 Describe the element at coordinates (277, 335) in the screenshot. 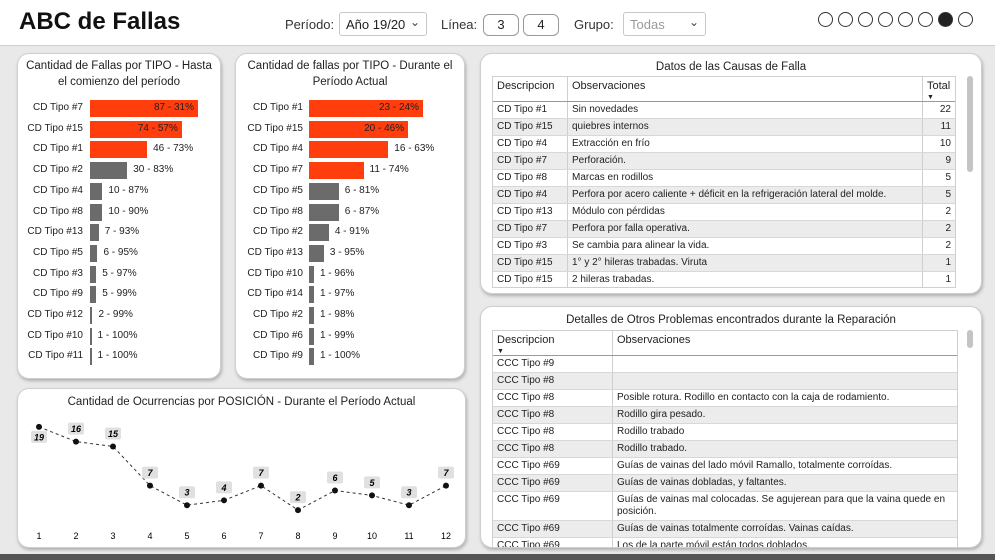

I see `bar-category-label: CD Tipo #6` at that location.